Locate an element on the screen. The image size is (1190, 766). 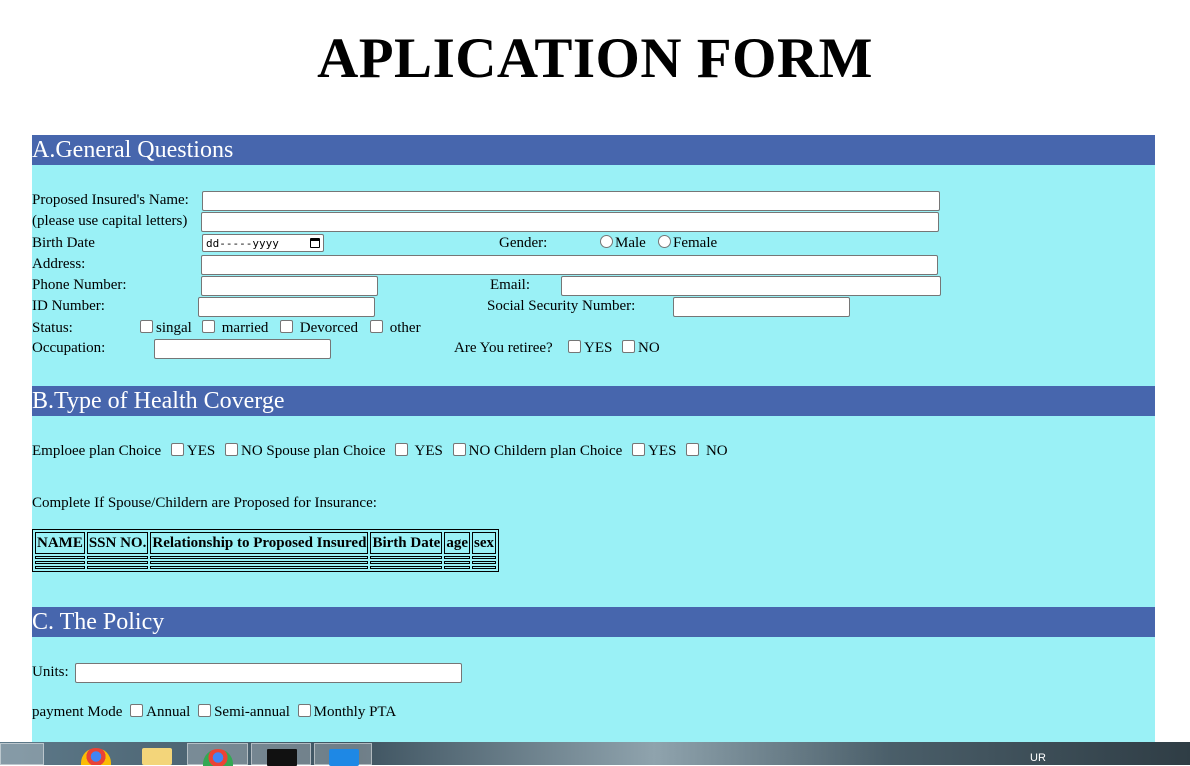
semi-annual-label: Semi-annual is located at coordinates (252, 712).